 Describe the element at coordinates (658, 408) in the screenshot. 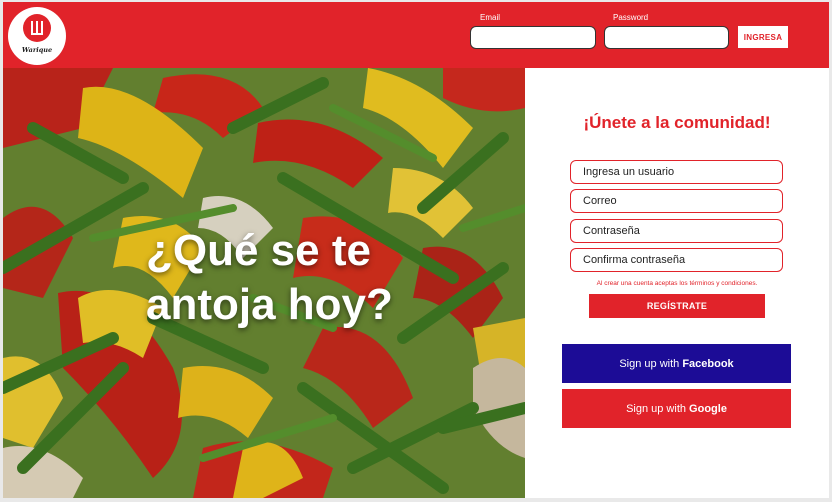

I see `google-button-prefix: Sign up with` at that location.